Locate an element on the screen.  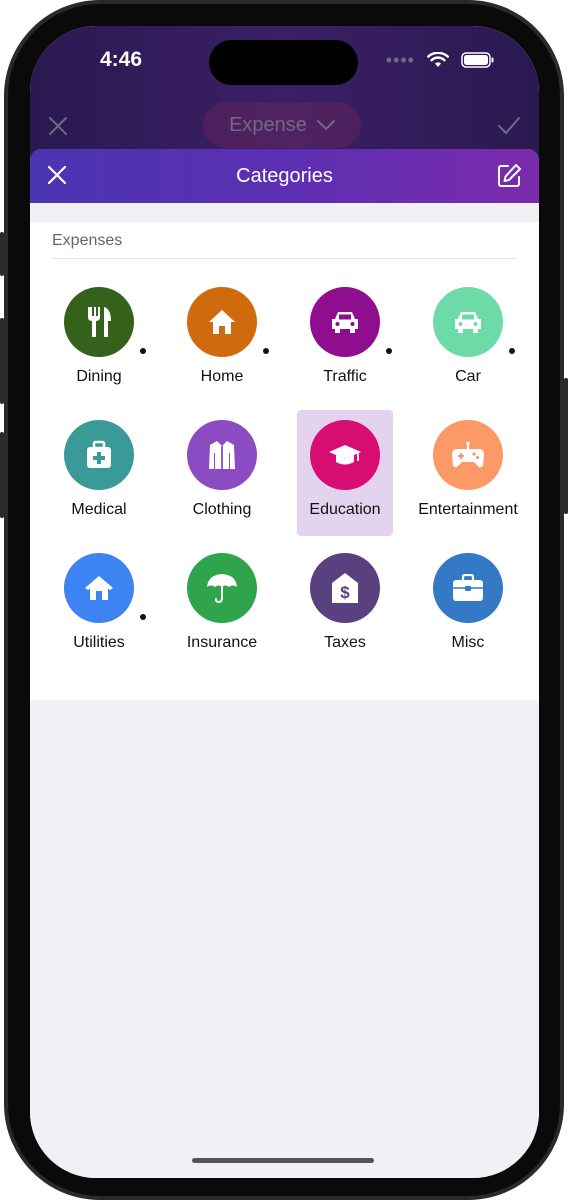
gamepad-icon is located at coordinates (468, 454).